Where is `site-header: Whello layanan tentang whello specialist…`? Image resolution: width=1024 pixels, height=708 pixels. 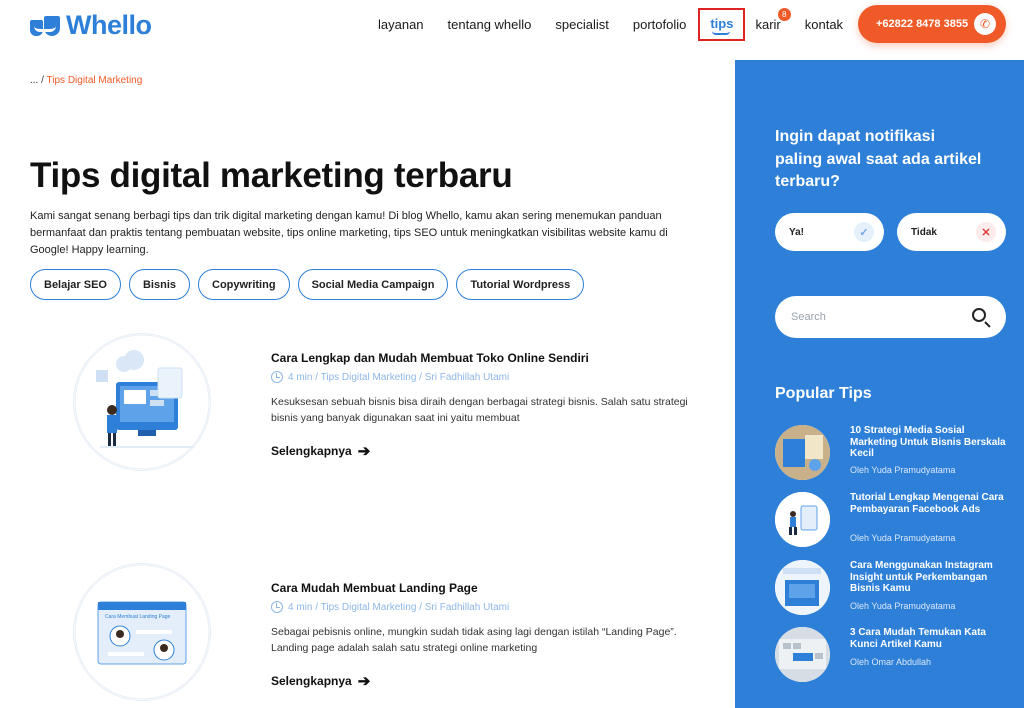 site-header: Whello layanan tentang whello specialist… is located at coordinates (512, 26).